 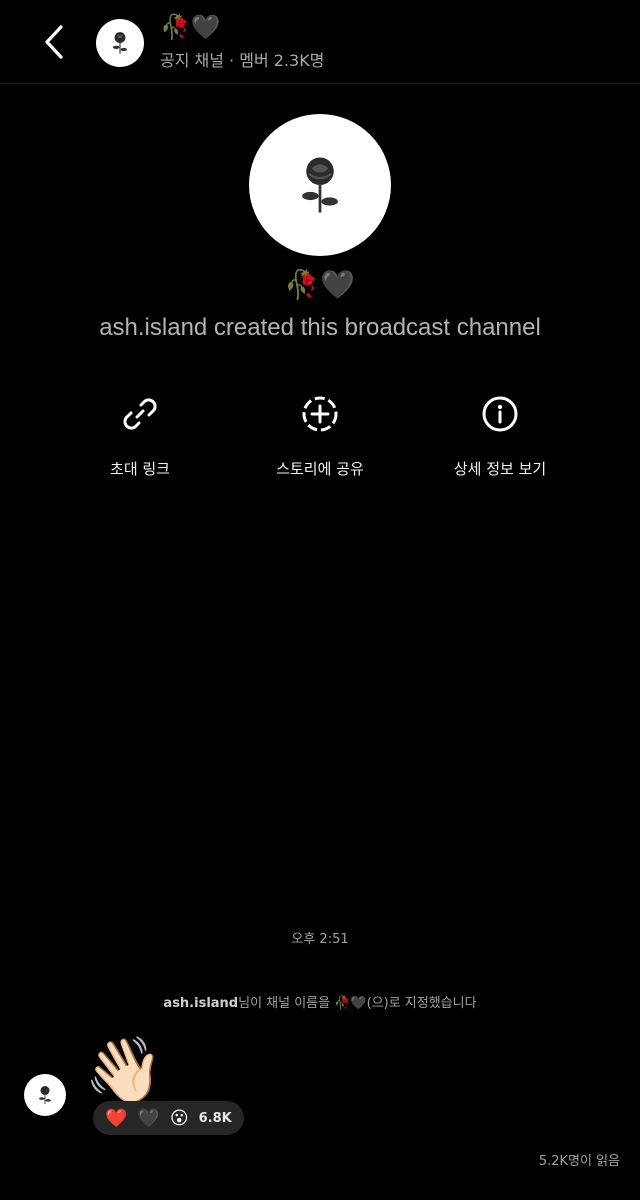 I want to click on invite-link-label: 초대 링크, so click(x=140, y=469).